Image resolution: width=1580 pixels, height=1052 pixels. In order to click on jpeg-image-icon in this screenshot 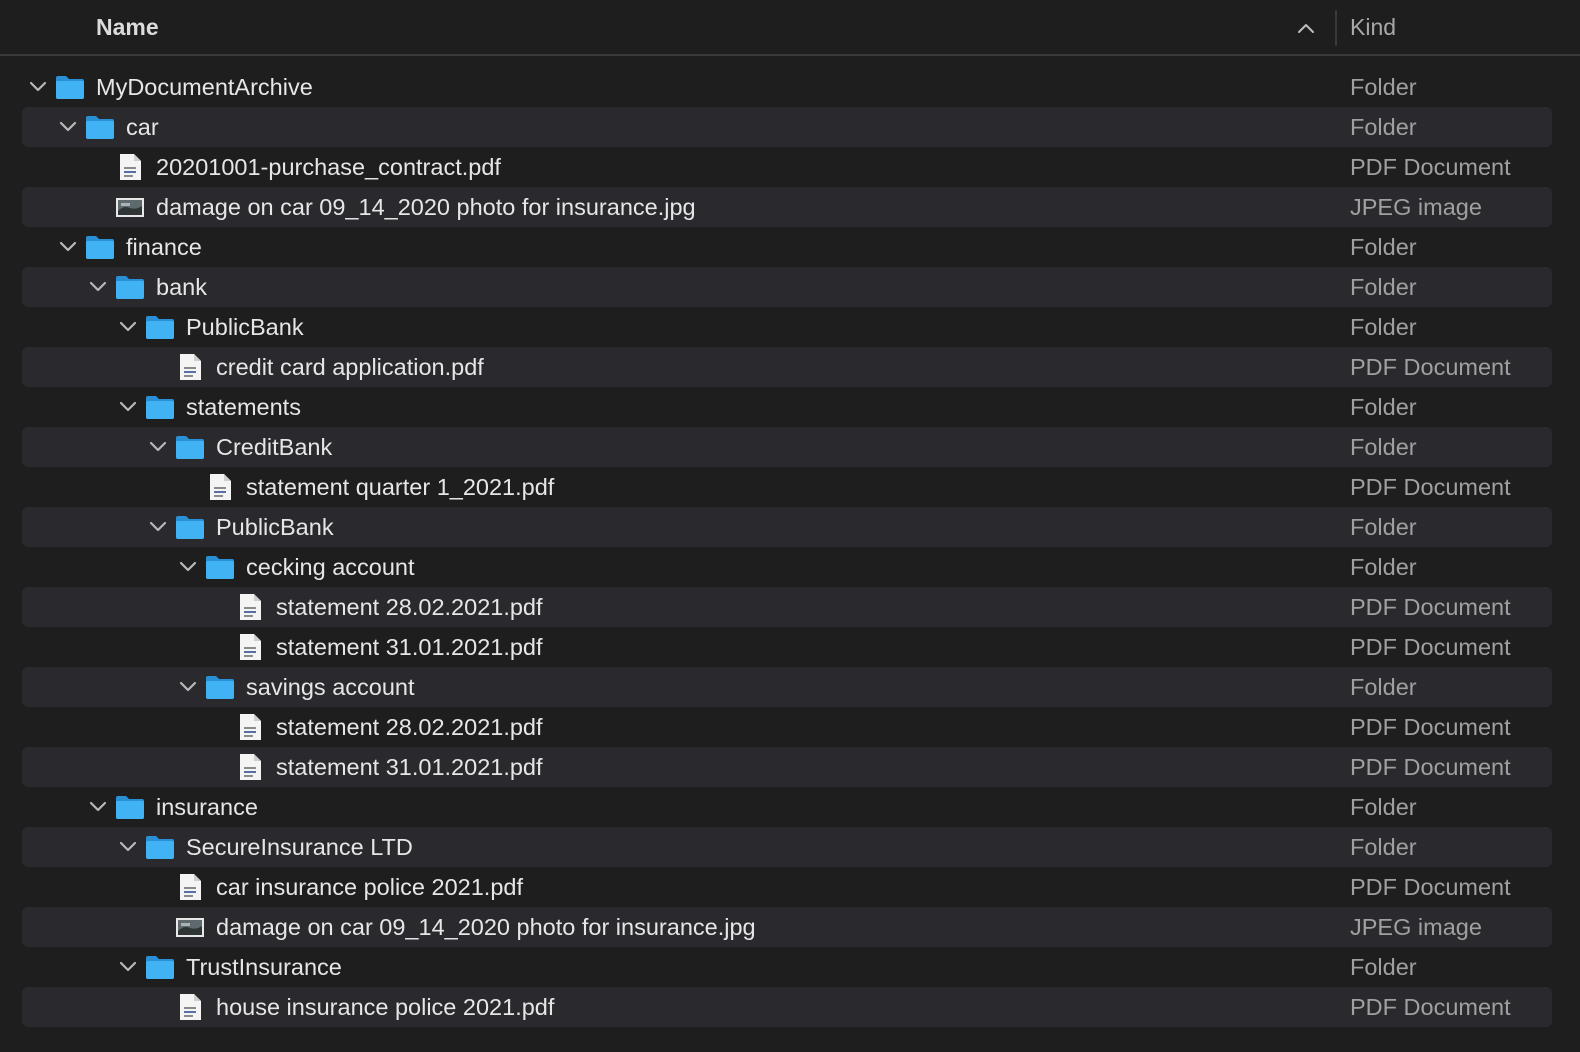, I will do `click(190, 927)`.